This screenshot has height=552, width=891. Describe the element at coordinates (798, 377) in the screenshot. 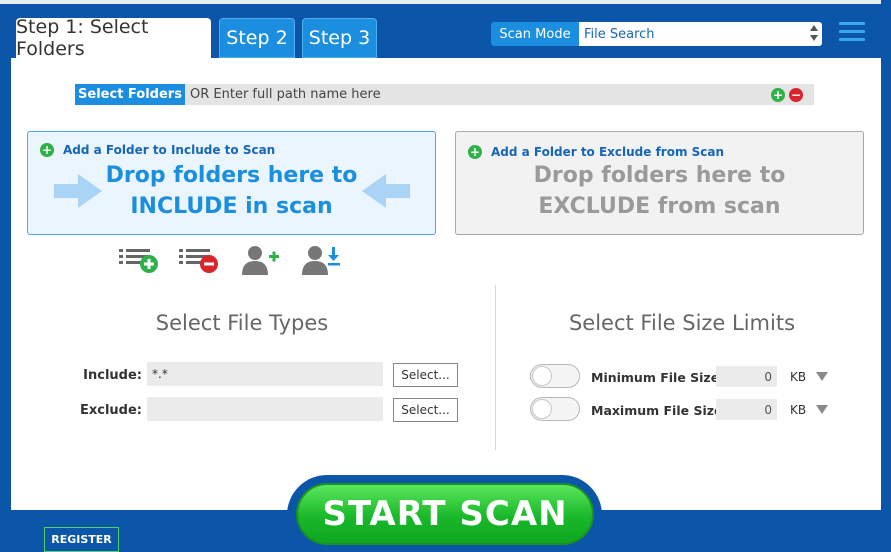

I see `min-size-unit: KB` at that location.